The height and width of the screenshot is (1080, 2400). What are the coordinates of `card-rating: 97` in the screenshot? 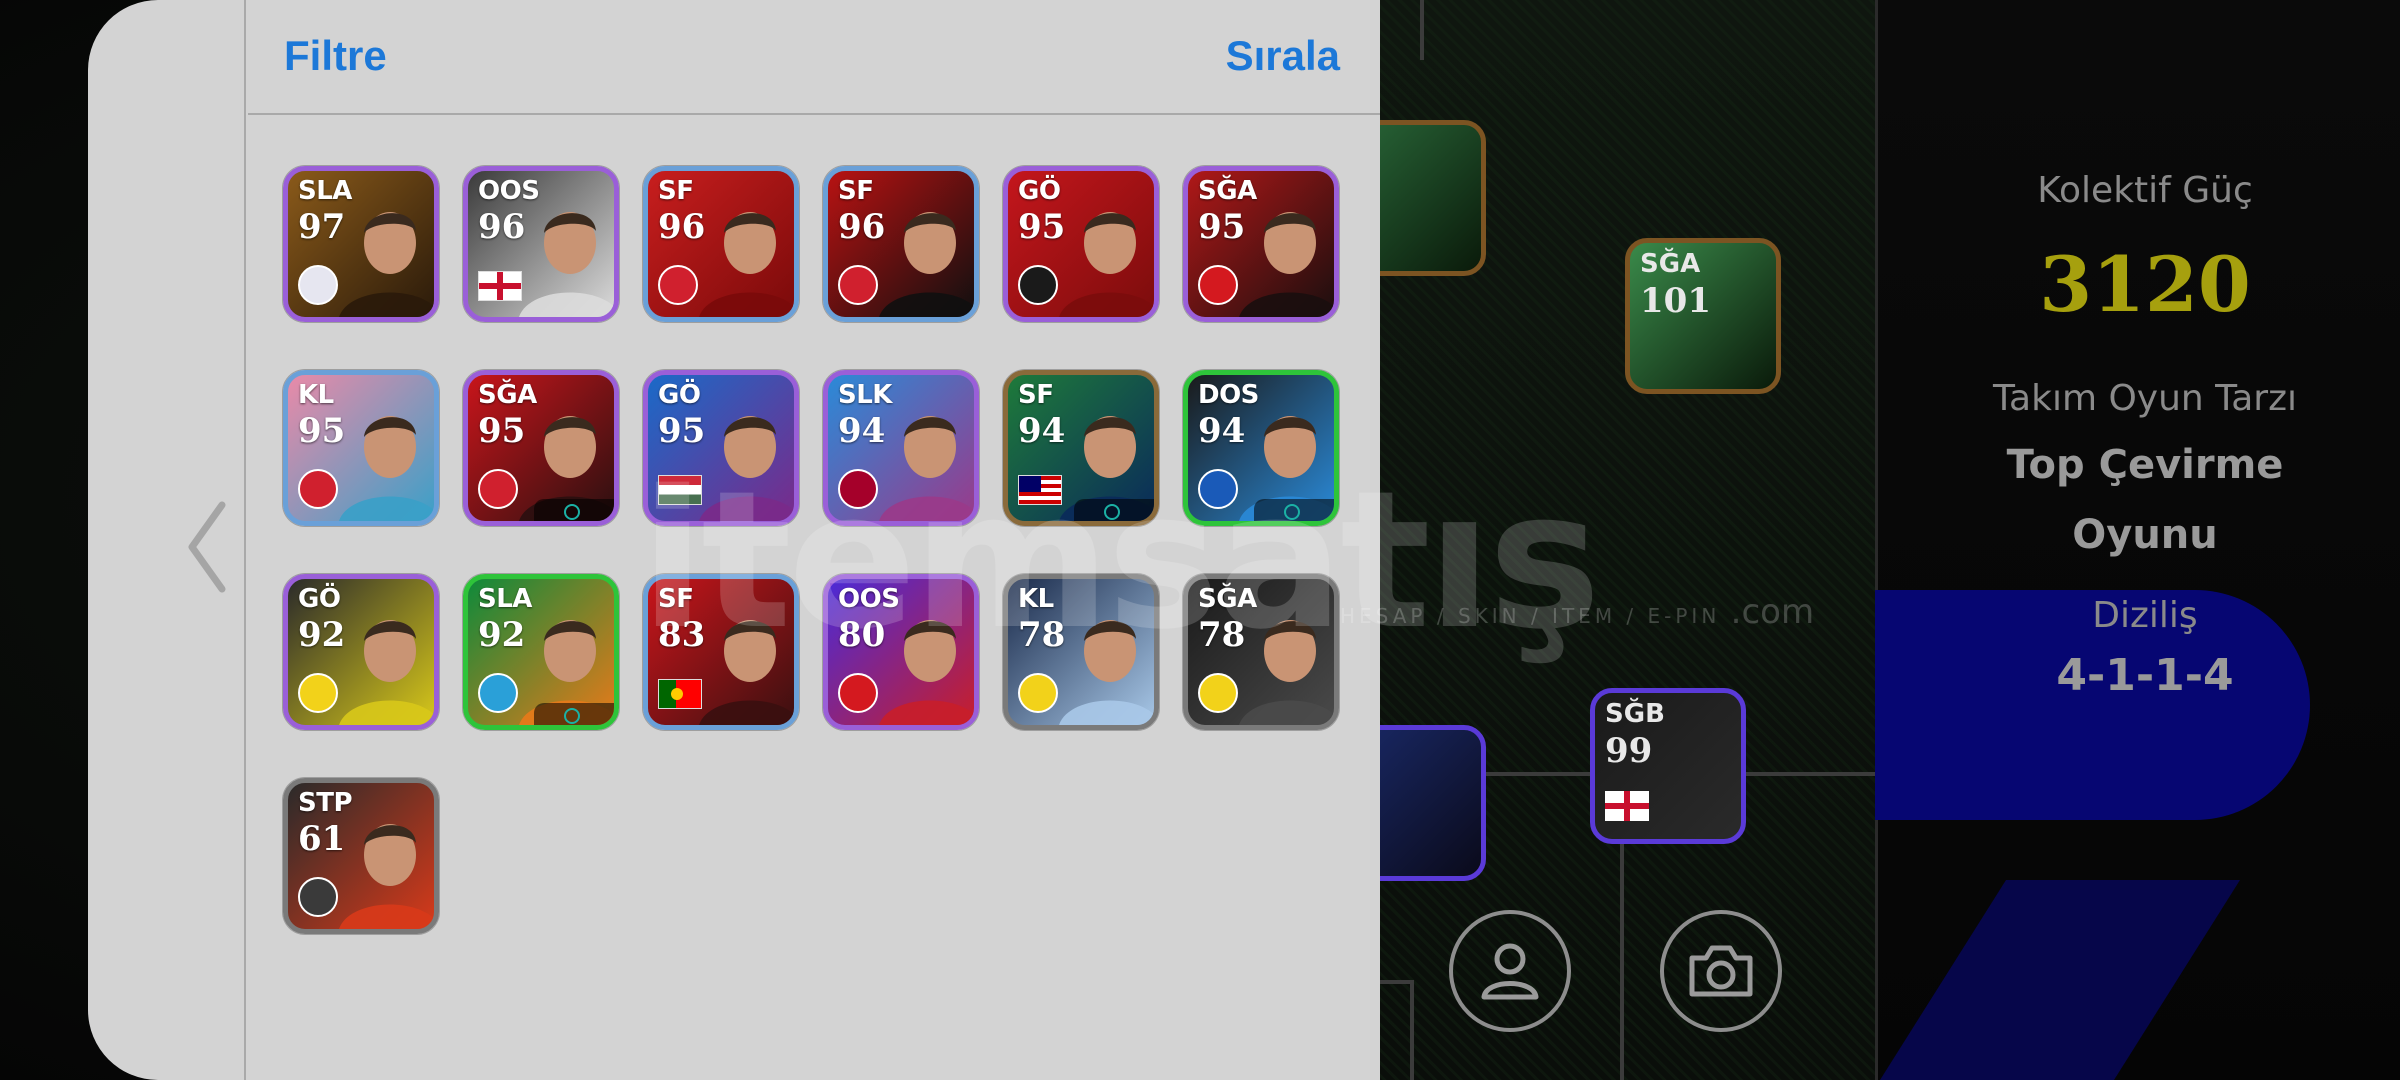 It's located at (322, 227).